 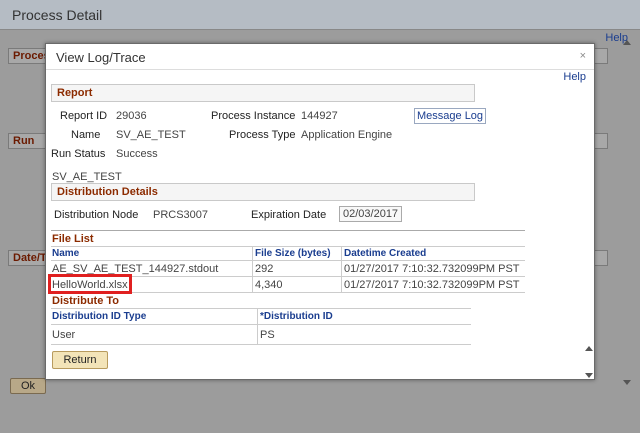 What do you see at coordinates (73, 239) in the screenshot?
I see `file-list-title: File List` at bounding box center [73, 239].